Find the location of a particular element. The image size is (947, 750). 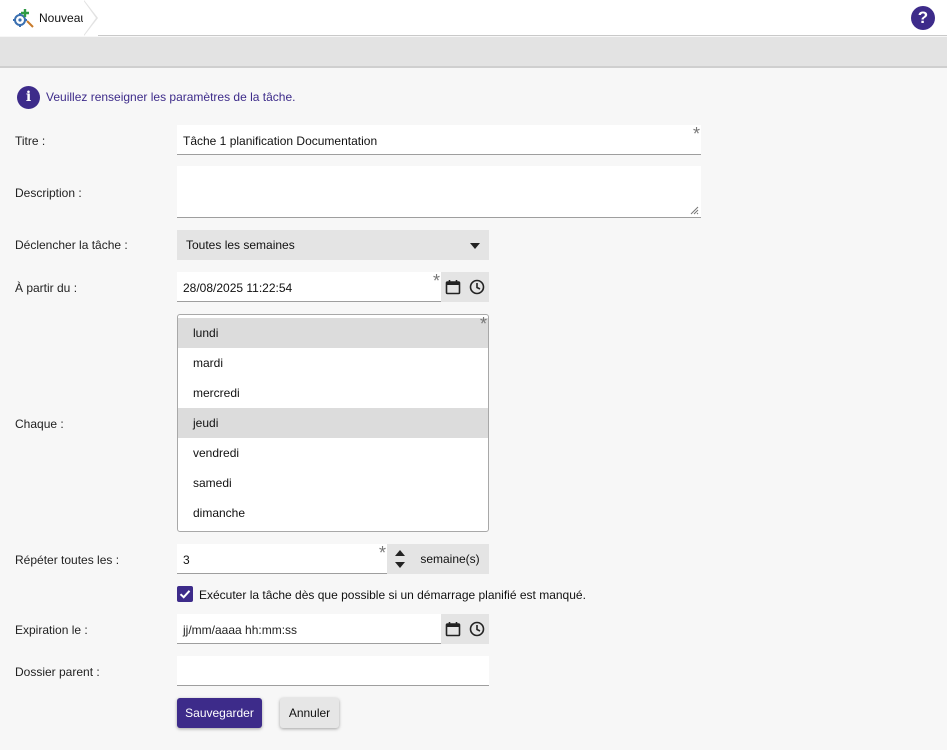

save-button: Sauvegarder is located at coordinates (219, 713).